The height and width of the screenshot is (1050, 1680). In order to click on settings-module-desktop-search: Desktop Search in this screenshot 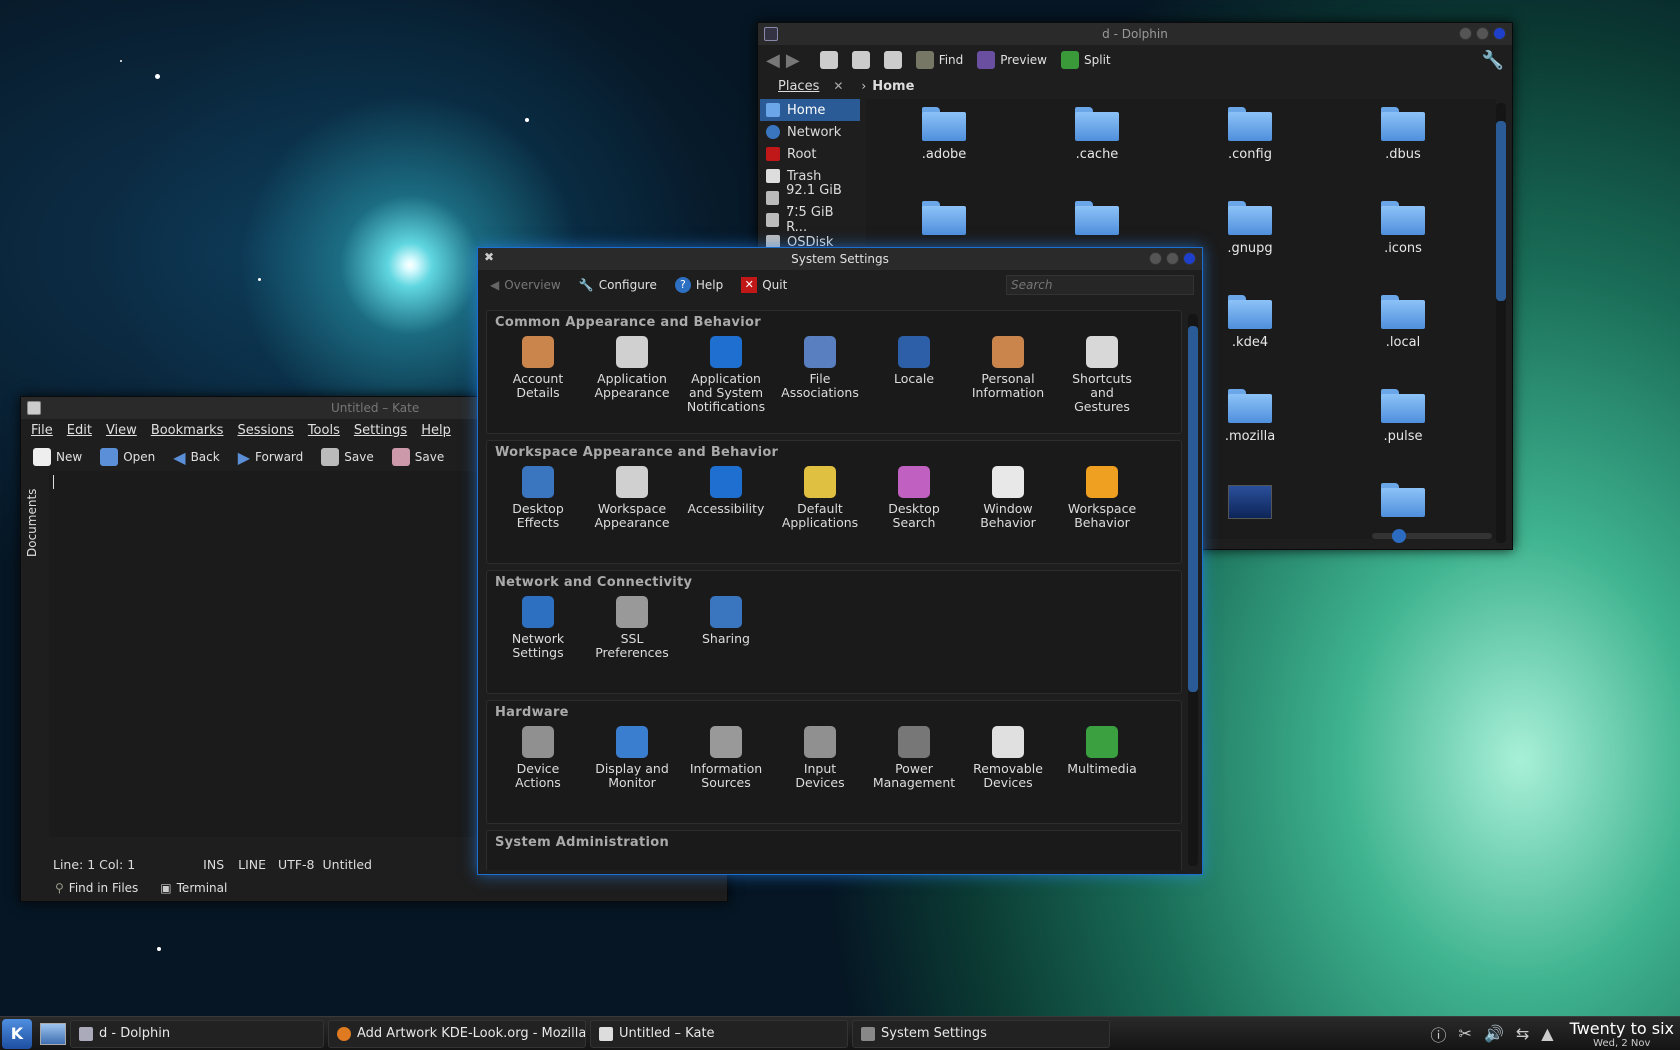, I will do `click(914, 497)`.